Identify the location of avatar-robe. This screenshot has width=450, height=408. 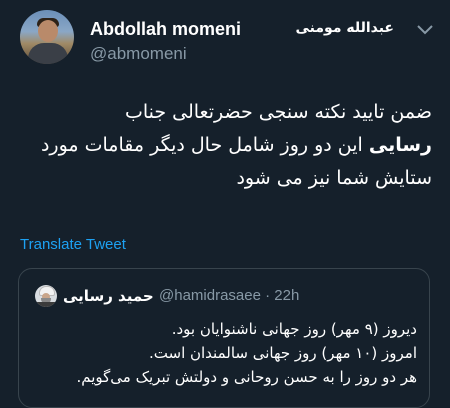
(46, 304).